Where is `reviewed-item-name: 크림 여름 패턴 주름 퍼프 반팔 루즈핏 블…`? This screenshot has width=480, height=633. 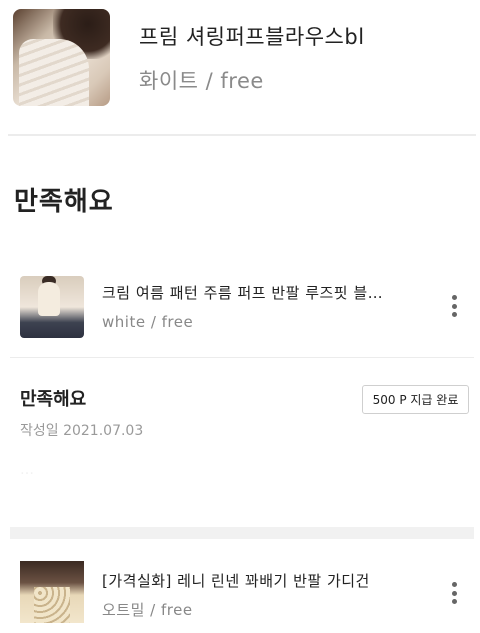 reviewed-item-name: 크림 여름 패턴 주름 퍼프 반팔 루즈핏 블… is located at coordinates (243, 293).